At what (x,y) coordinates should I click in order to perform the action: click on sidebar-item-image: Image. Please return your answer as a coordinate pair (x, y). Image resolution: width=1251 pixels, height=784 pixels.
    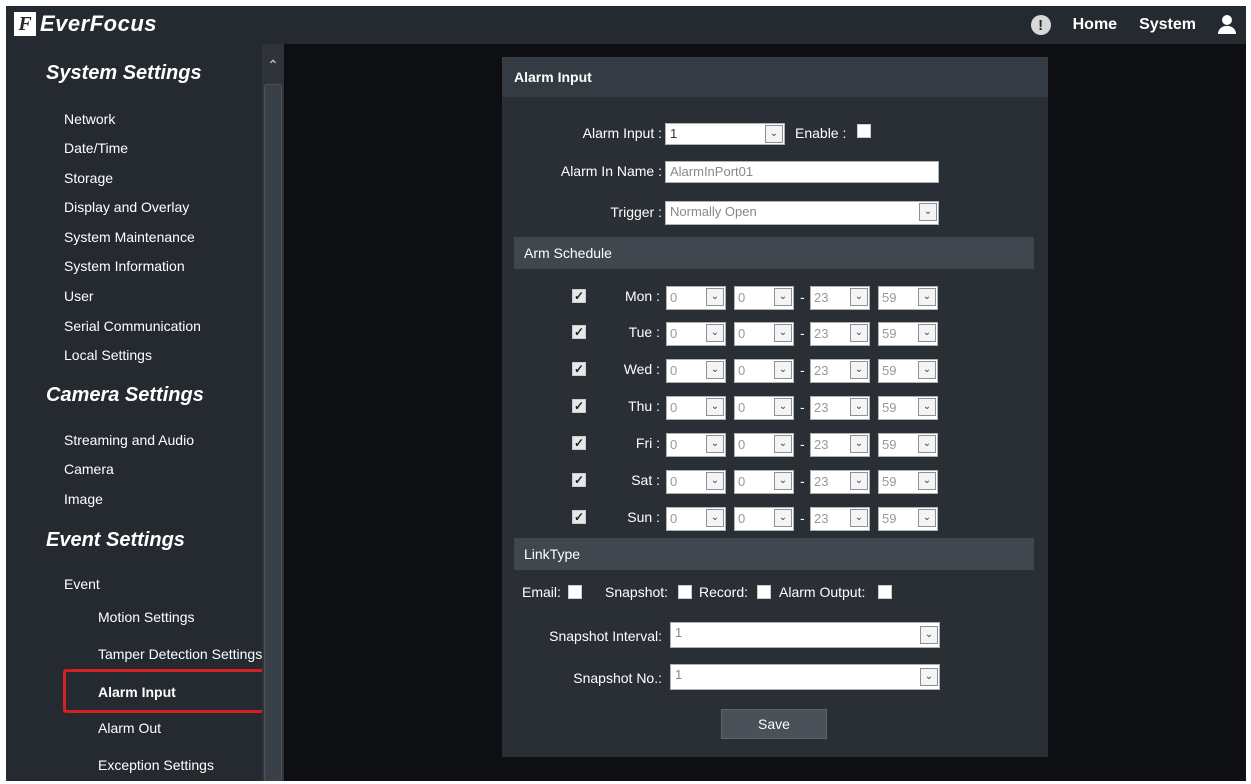
    Looking at the image, I should click on (83, 499).